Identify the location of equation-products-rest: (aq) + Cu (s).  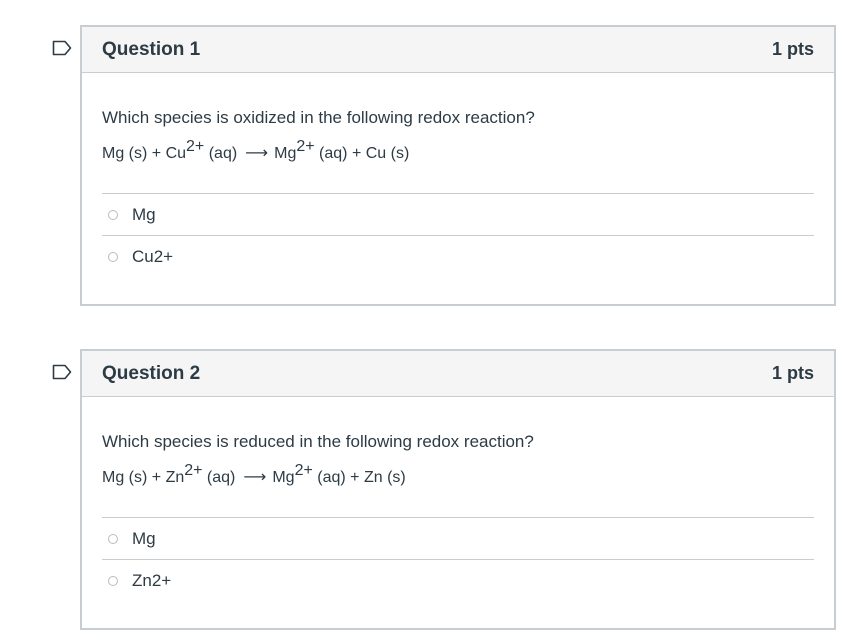
(362, 153).